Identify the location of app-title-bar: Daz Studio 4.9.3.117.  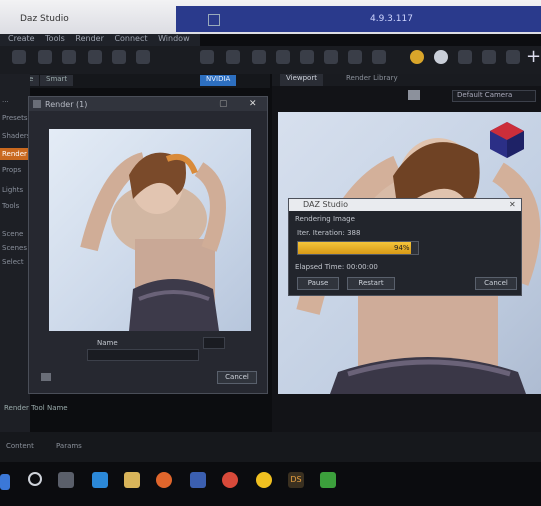
(270, 17).